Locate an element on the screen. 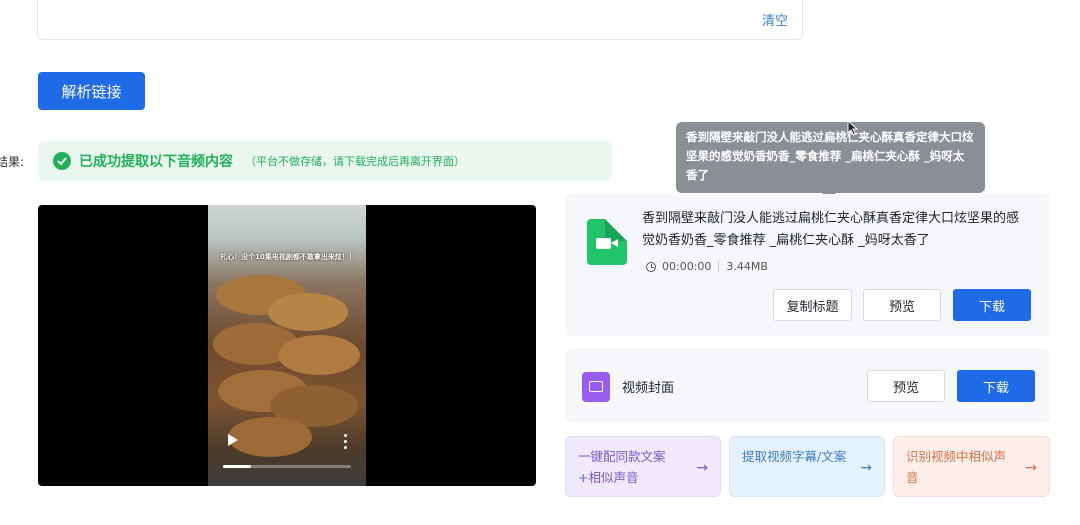 This screenshot has width=1080, height=525. video-preview-button: 预览 is located at coordinates (902, 305).